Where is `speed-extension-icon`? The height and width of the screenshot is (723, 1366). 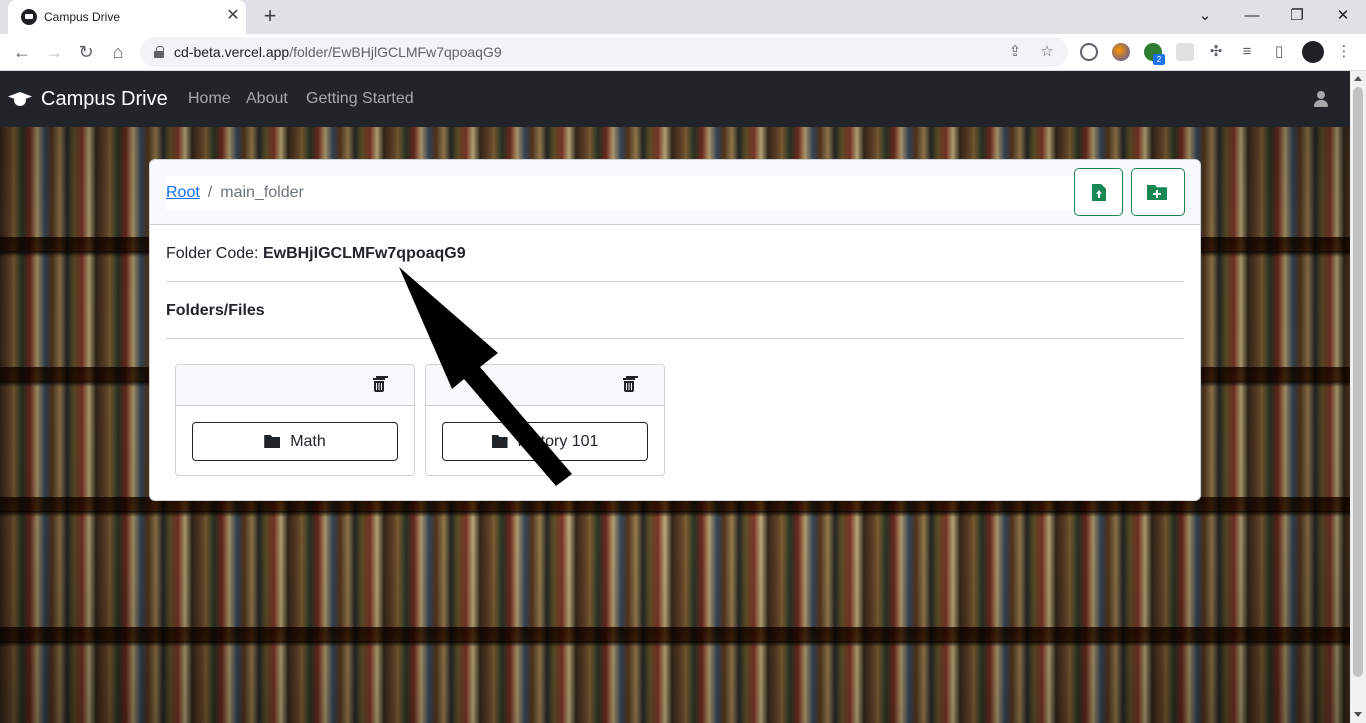 speed-extension-icon is located at coordinates (1089, 52).